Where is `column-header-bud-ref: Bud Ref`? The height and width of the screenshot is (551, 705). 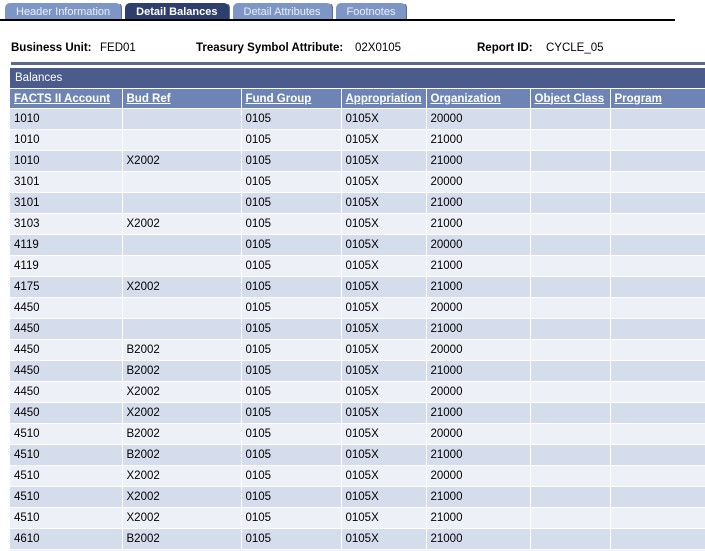
column-header-bud-ref: Bud Ref is located at coordinates (182, 99).